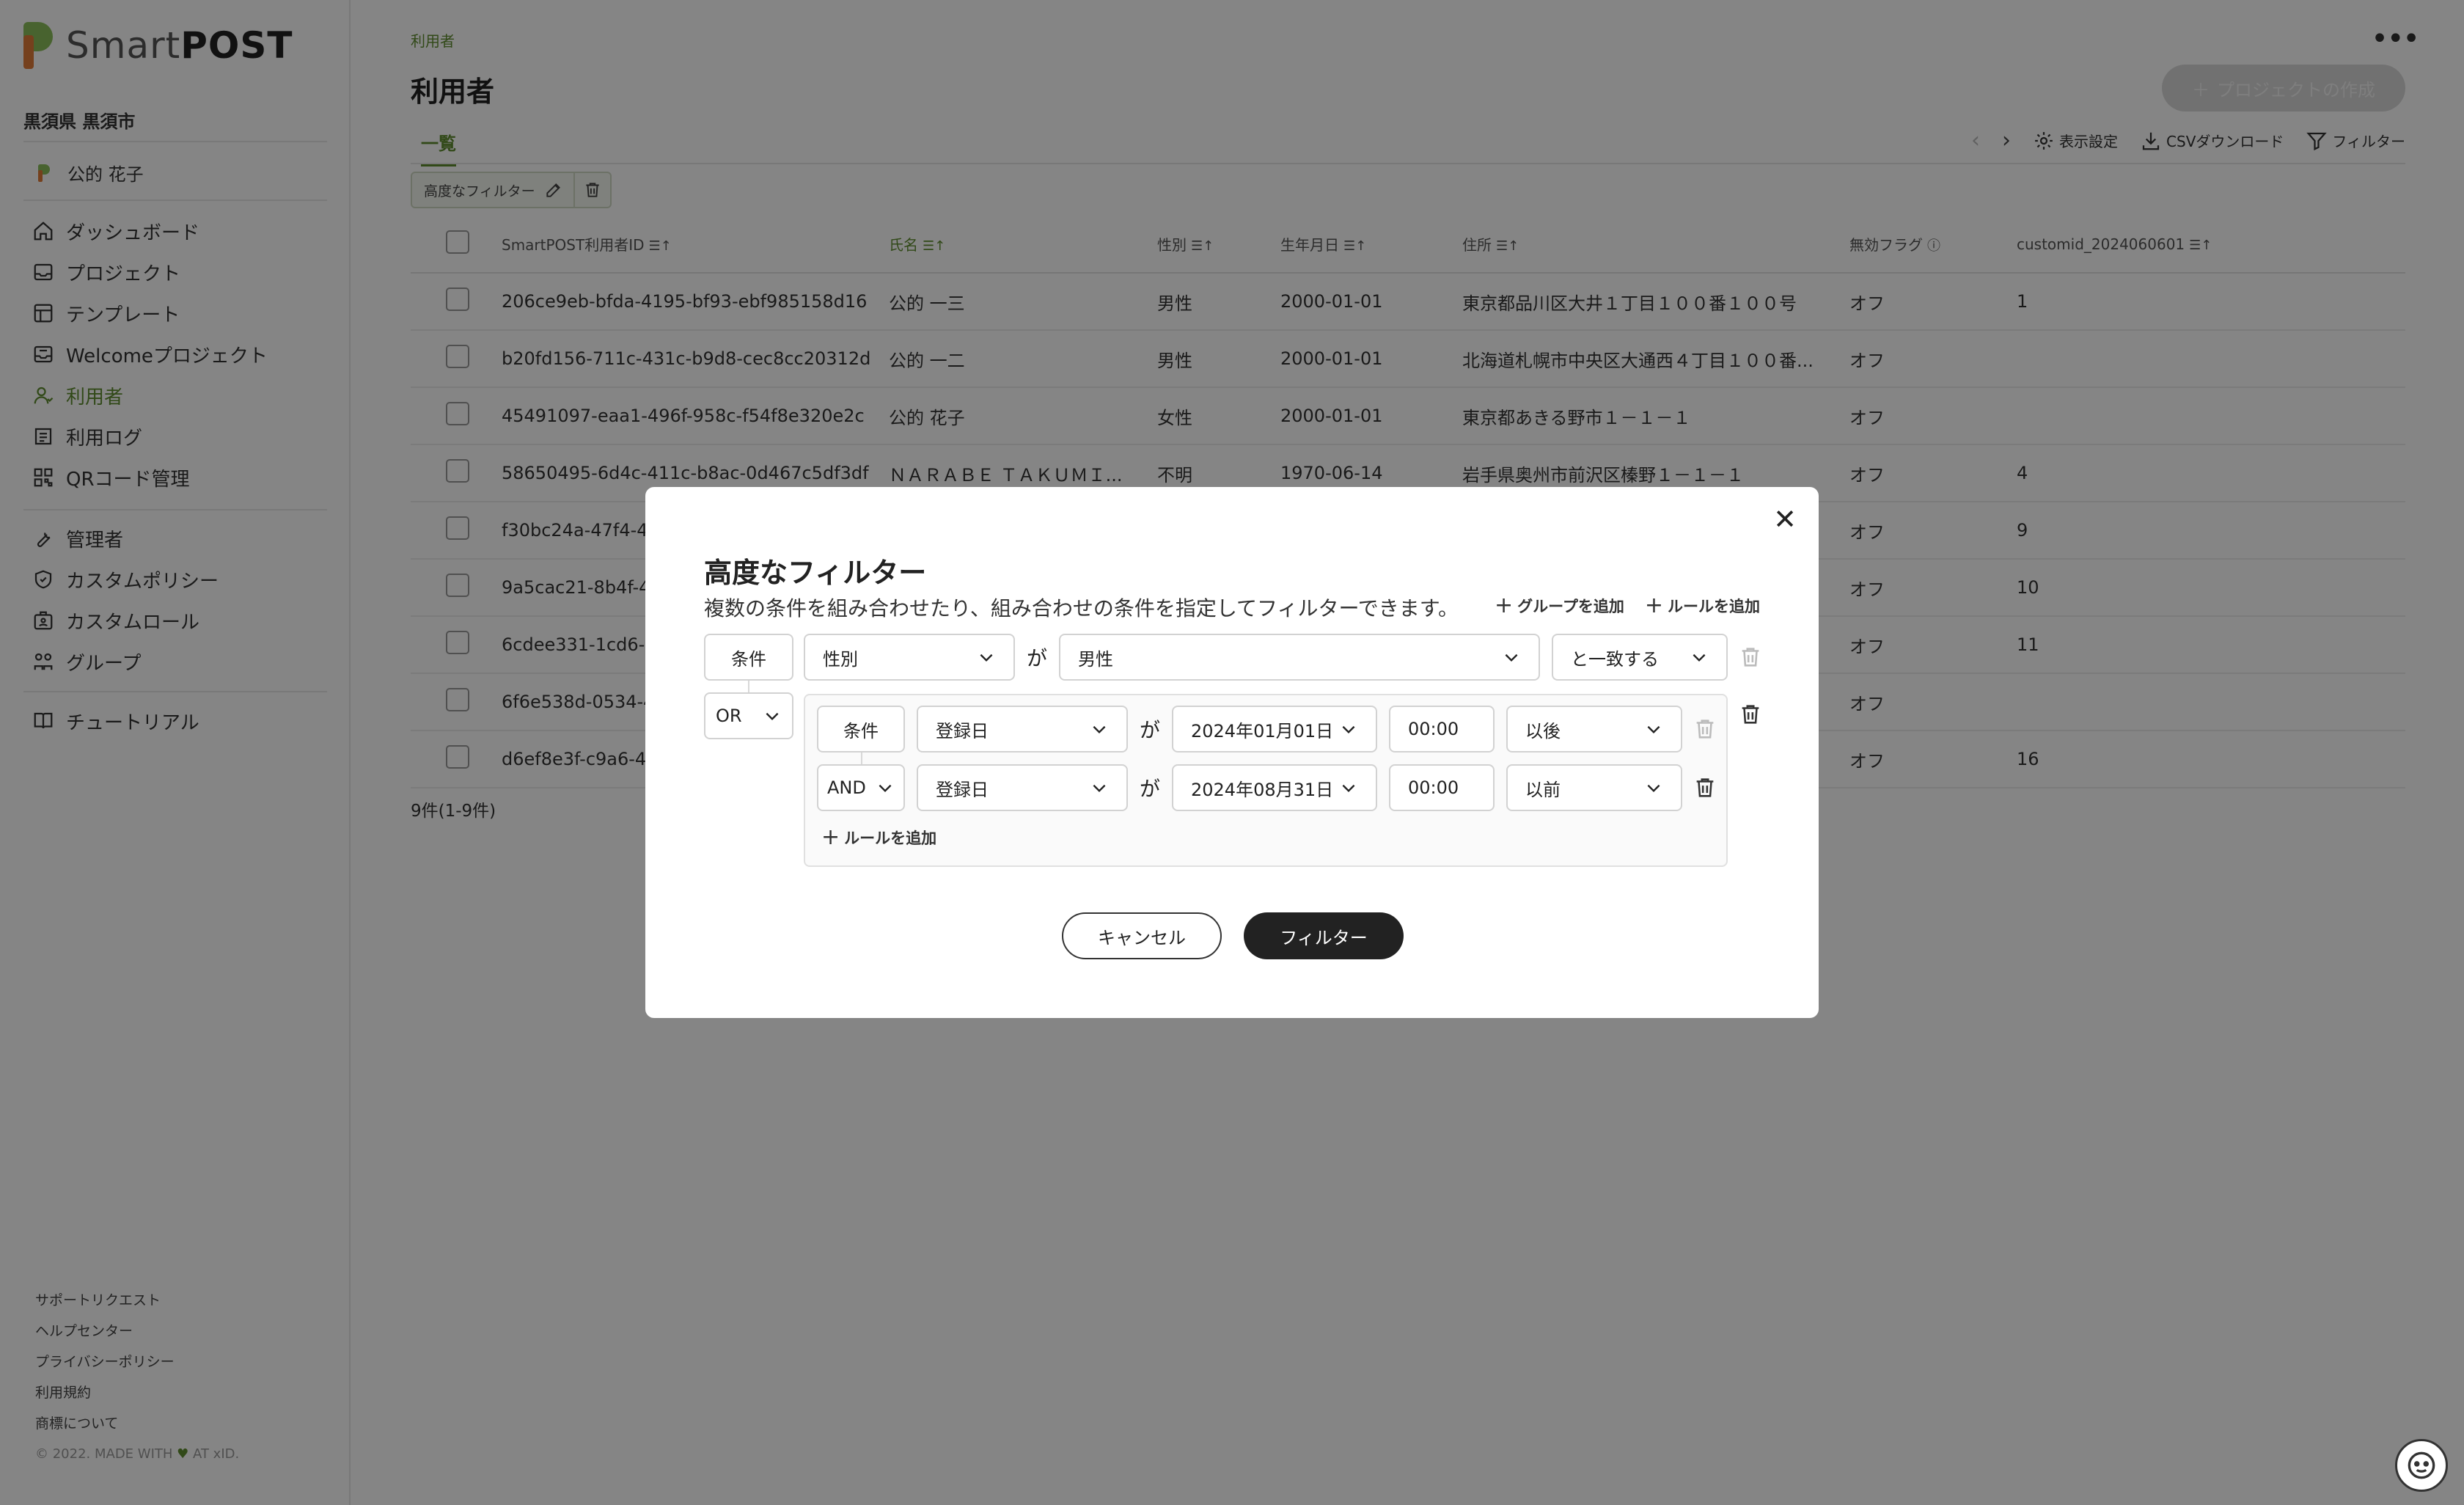 The height and width of the screenshot is (1505, 2464). Describe the element at coordinates (1299, 657) in the screenshot. I see `rule-value-select: 男性` at that location.